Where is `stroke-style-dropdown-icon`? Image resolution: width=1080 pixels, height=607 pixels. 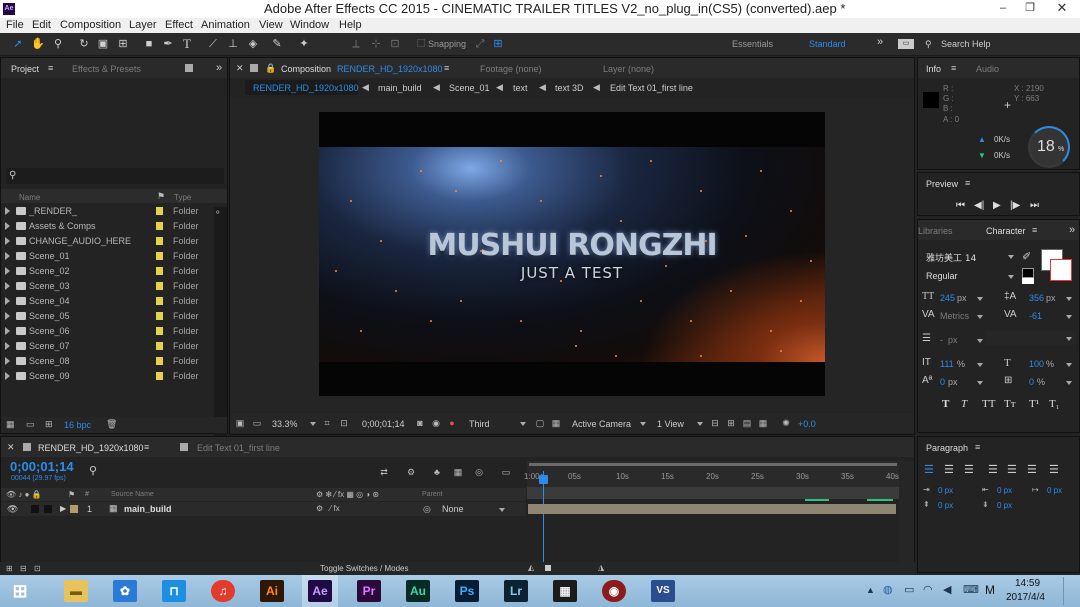 stroke-style-dropdown-icon is located at coordinates (1069, 339).